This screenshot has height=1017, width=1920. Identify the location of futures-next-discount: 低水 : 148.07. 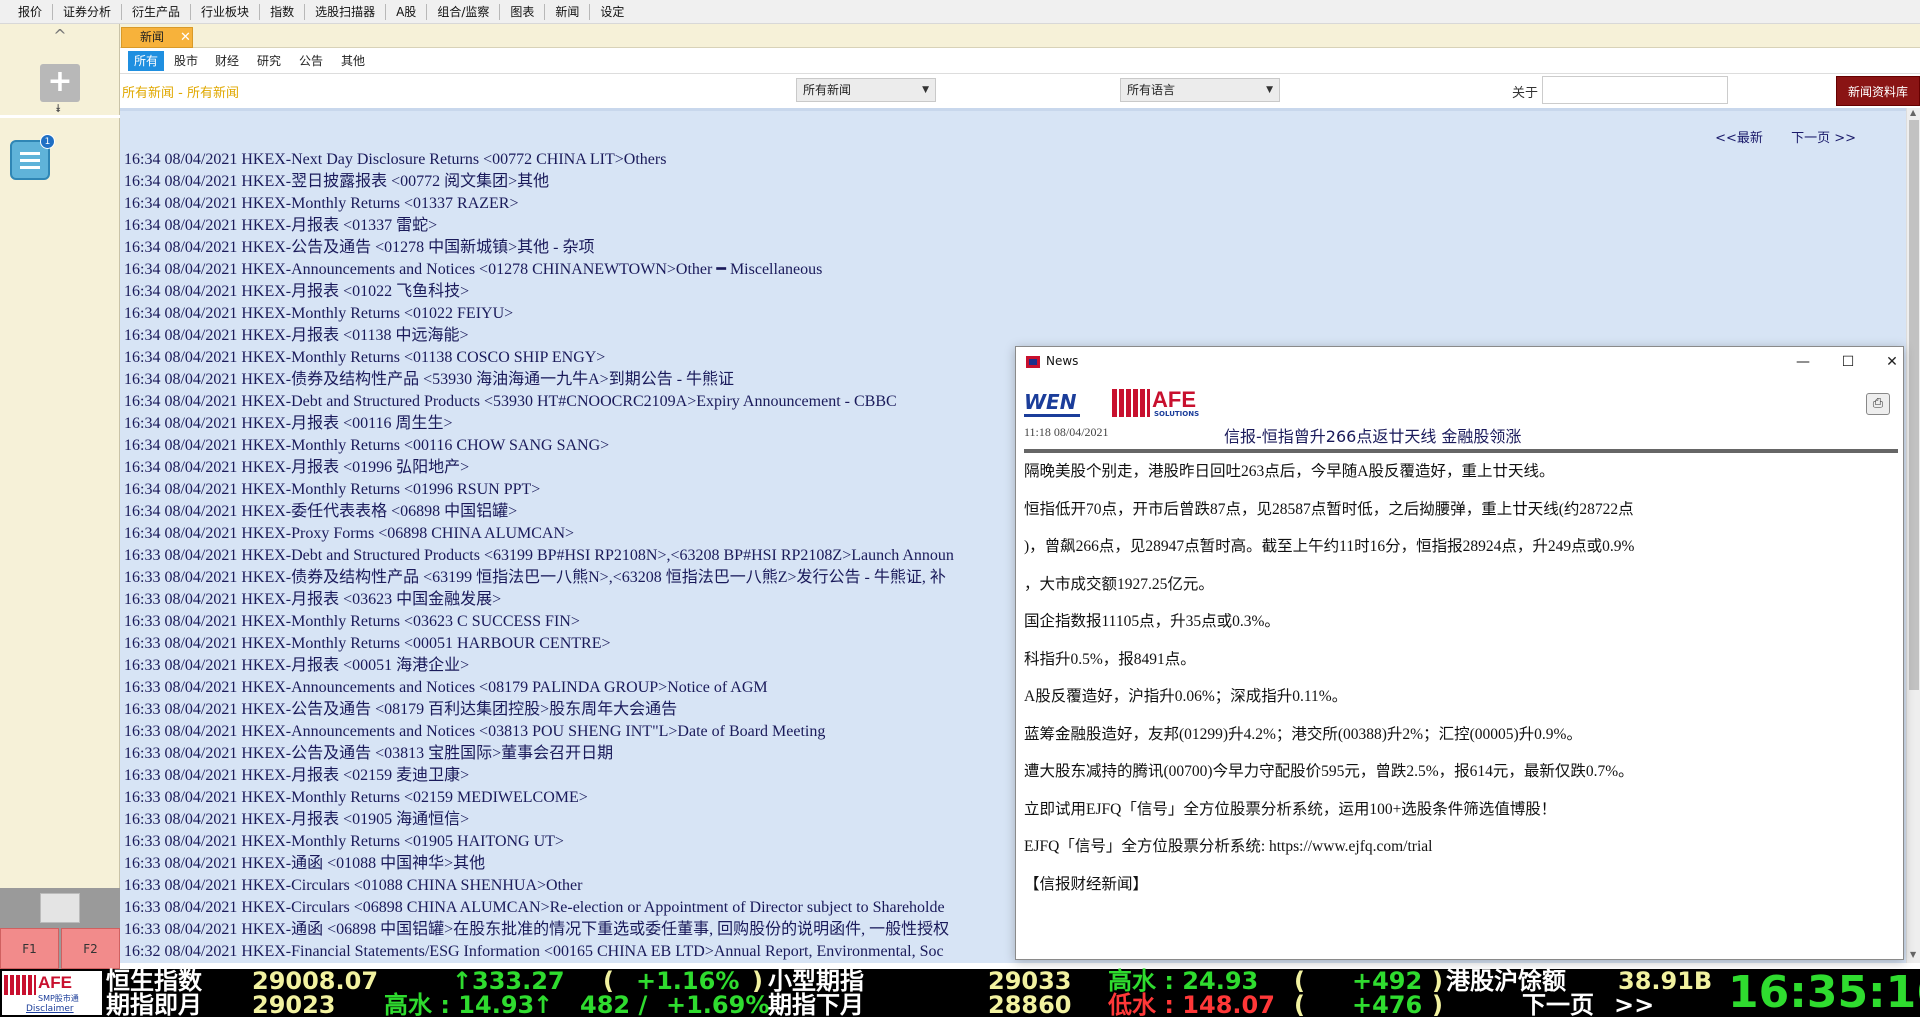
(1191, 1004).